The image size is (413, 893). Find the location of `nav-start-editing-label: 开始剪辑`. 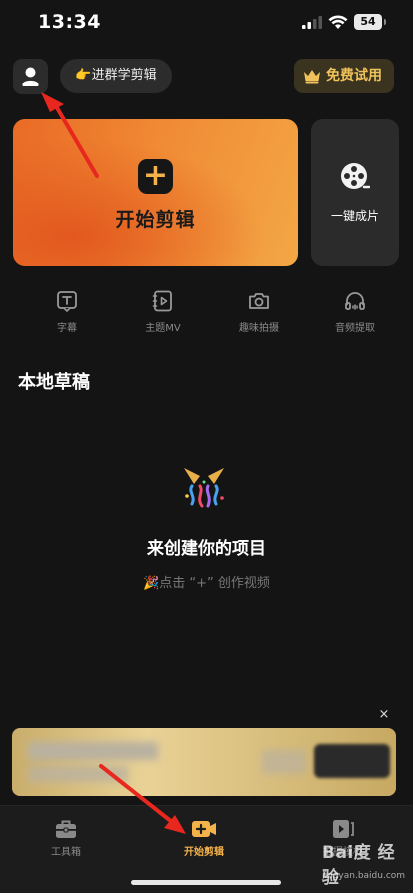

nav-start-editing-label: 开始剪辑 is located at coordinates (204, 852).